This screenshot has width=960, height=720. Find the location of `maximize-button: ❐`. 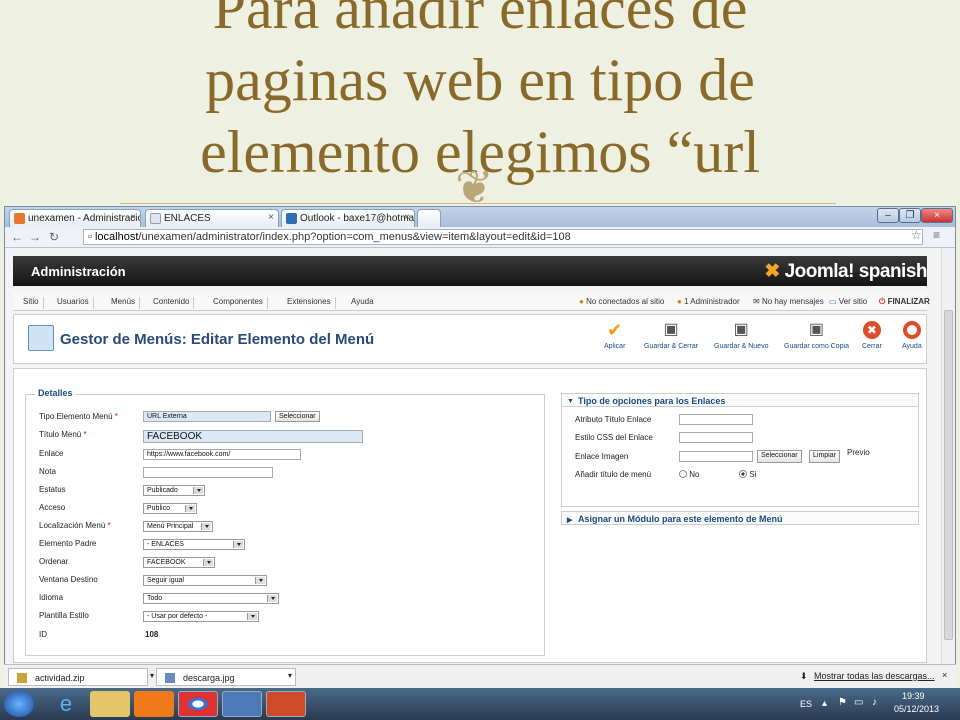

maximize-button: ❐ is located at coordinates (910, 215).